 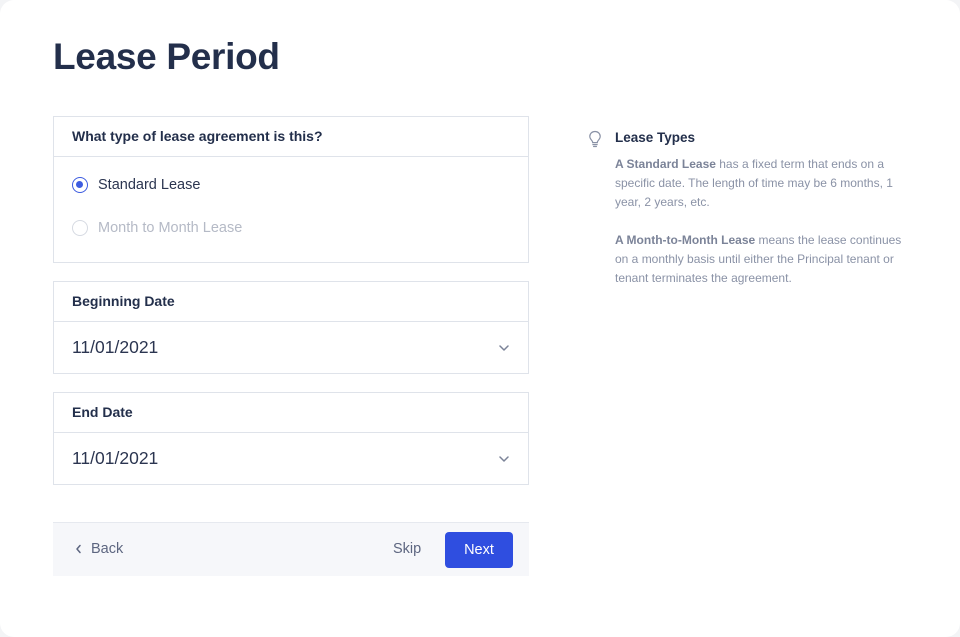 What do you see at coordinates (80, 185) in the screenshot?
I see `radio-checked-icon` at bounding box center [80, 185].